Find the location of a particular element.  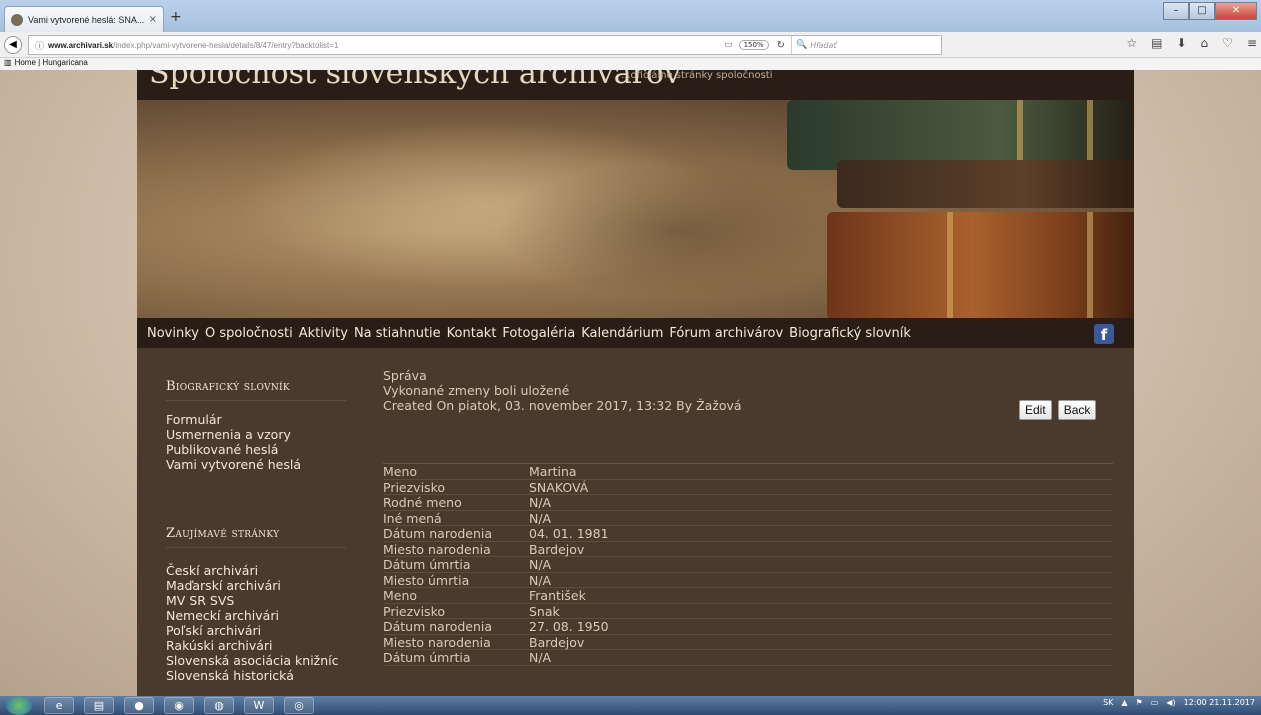

detail-row: Priezvisko Snak is located at coordinates (748, 611).